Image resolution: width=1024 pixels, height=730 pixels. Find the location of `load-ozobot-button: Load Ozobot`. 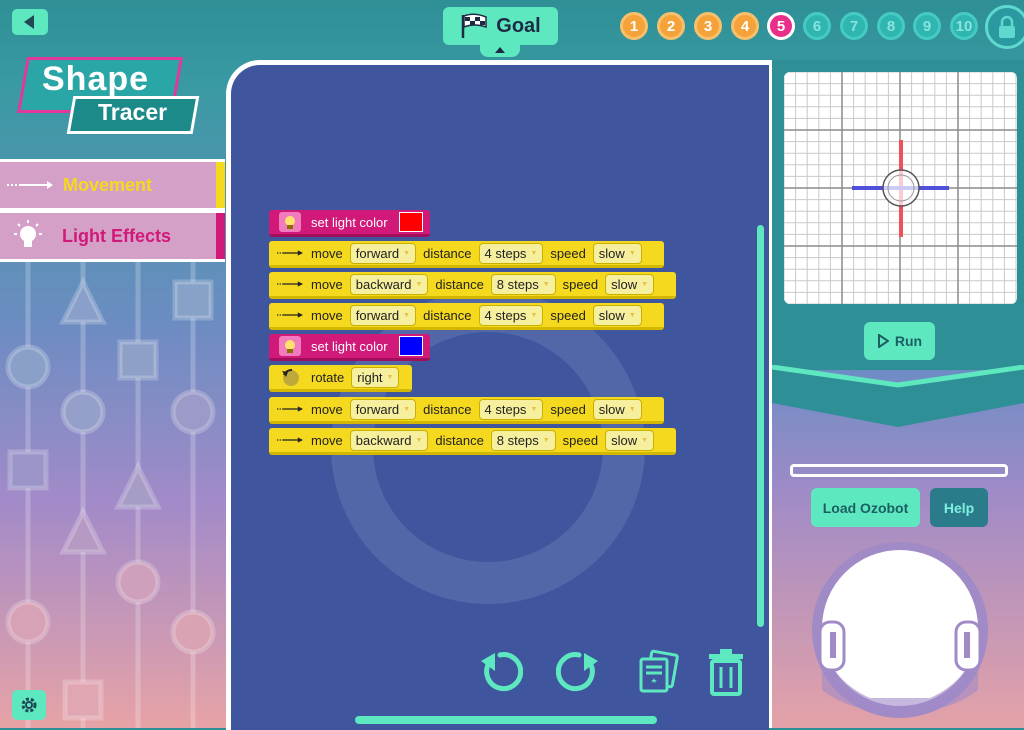

load-ozobot-button: Load Ozobot is located at coordinates (865, 507).